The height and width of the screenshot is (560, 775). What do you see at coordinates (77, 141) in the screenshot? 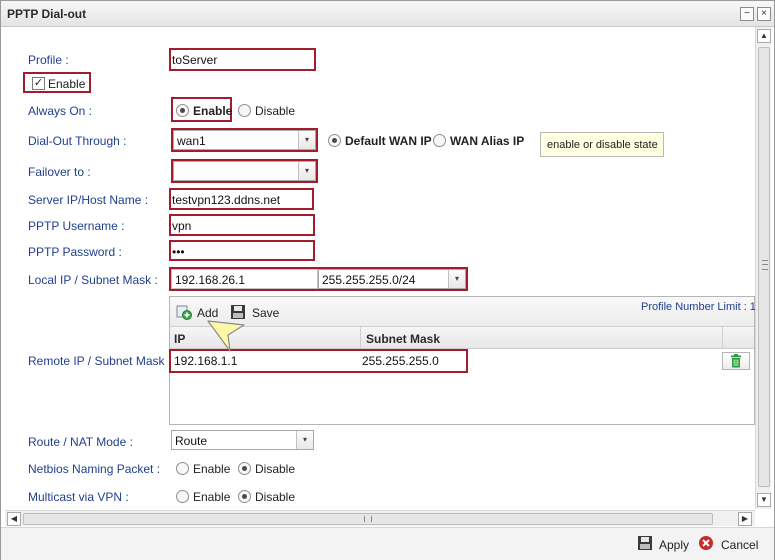
I see `dial-out-through-label: Dial-Out Through :` at bounding box center [77, 141].